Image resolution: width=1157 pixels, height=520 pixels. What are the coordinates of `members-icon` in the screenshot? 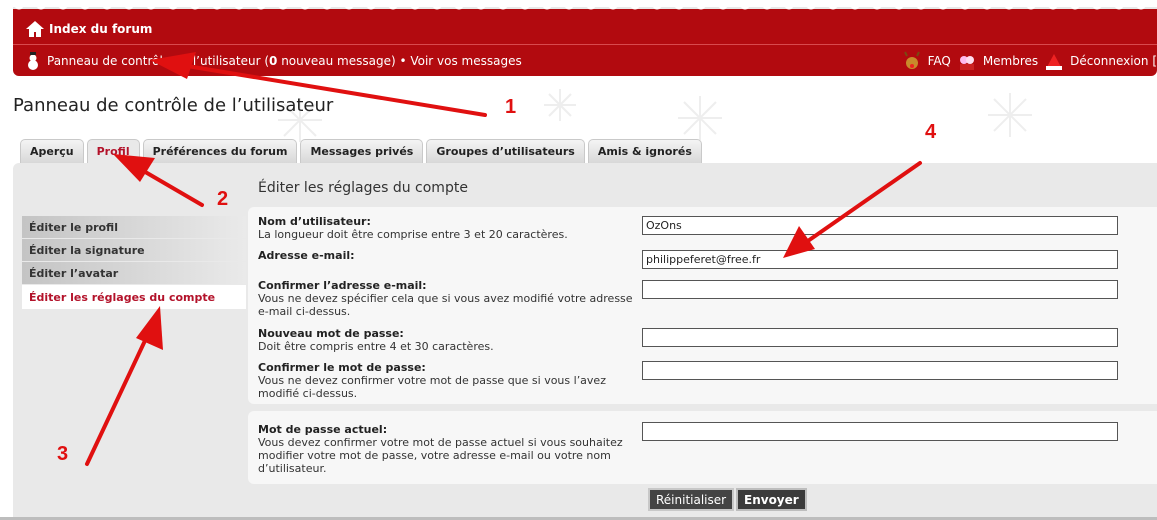 It's located at (966, 63).